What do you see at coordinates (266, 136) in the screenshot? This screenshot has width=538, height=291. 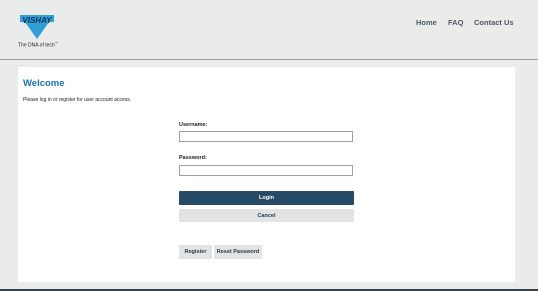 I see `username-input` at bounding box center [266, 136].